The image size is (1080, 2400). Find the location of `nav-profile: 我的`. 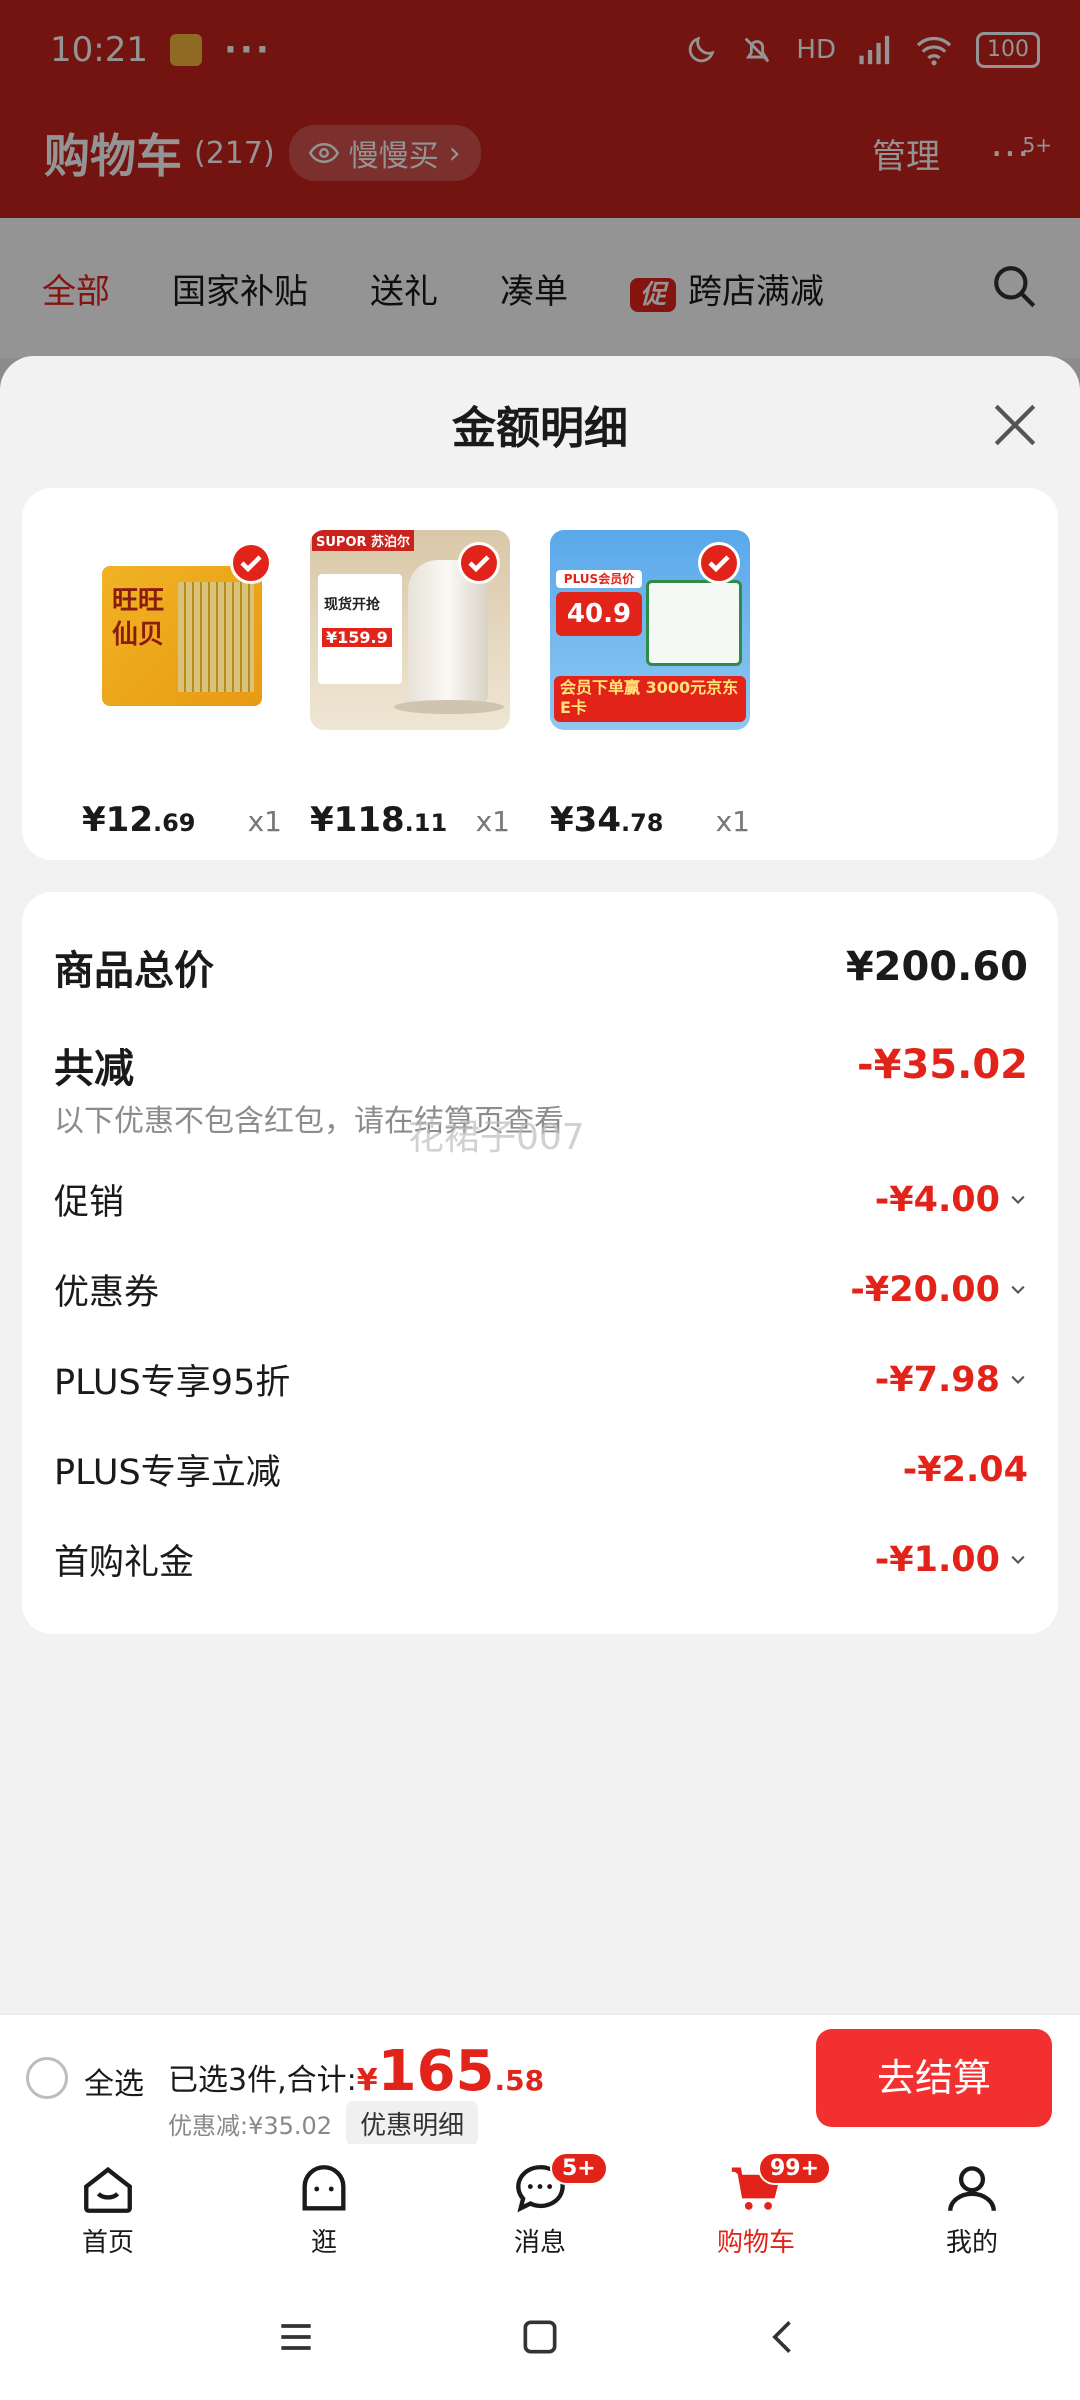

nav-profile: 我的 is located at coordinates (972, 2209).